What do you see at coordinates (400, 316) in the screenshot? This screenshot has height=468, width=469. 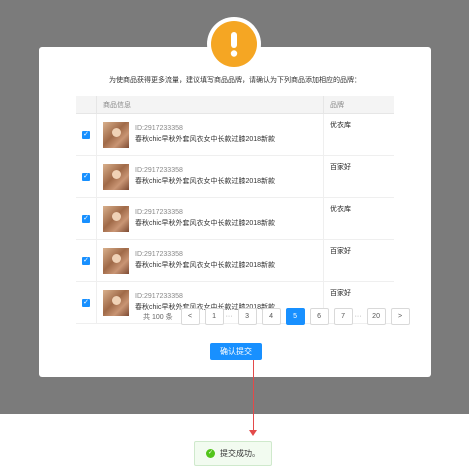 I see `next-page-button: >` at bounding box center [400, 316].